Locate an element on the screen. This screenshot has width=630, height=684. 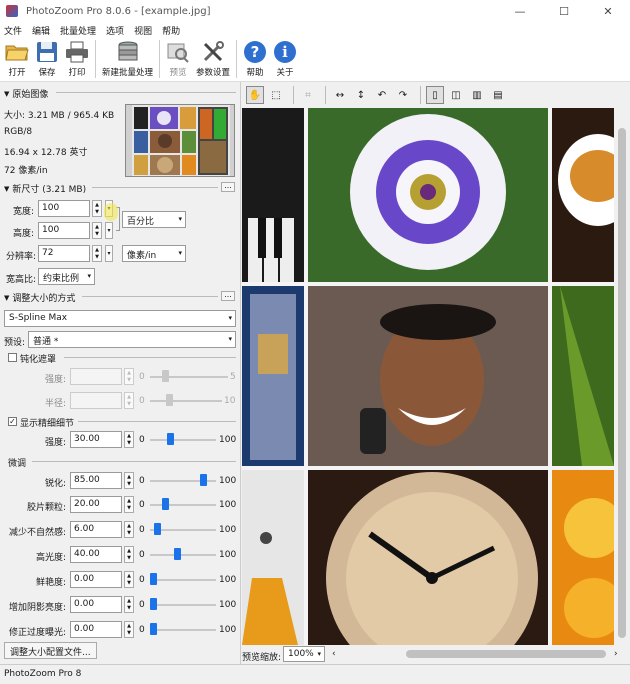
preset-select: 普通 * ▾ is located at coordinates (132, 339).